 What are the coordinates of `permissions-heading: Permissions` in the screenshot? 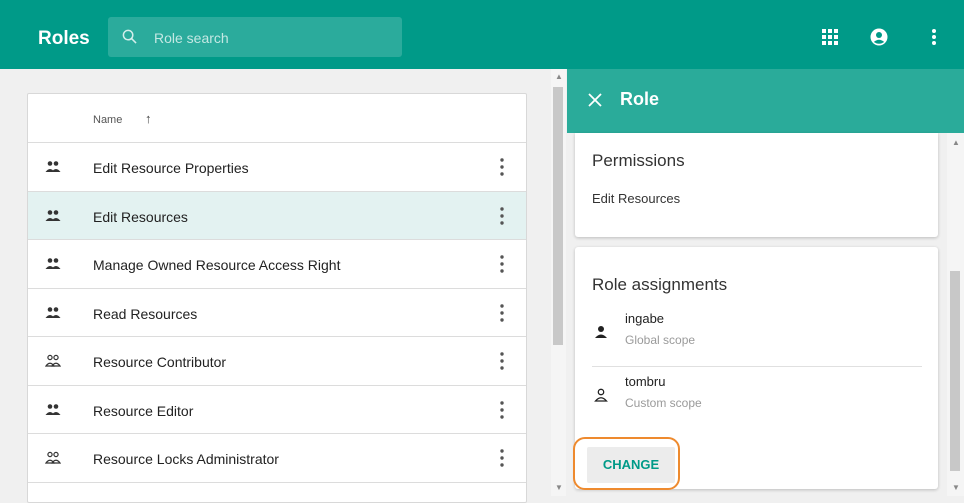 It's located at (638, 160).